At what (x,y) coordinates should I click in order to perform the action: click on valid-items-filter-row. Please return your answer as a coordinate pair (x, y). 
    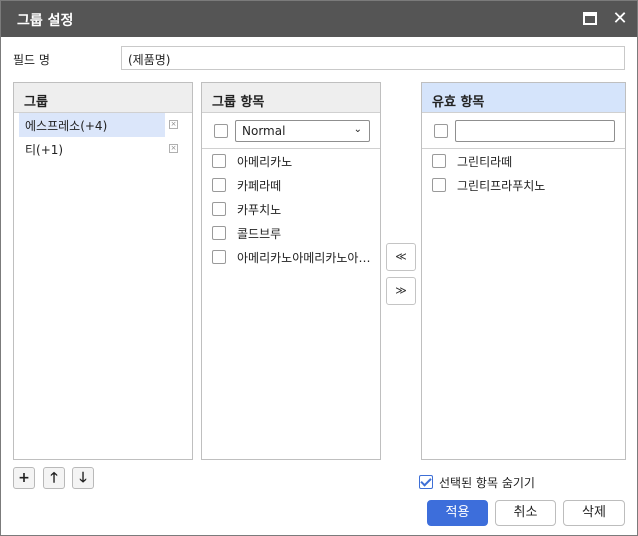
    Looking at the image, I should click on (523, 131).